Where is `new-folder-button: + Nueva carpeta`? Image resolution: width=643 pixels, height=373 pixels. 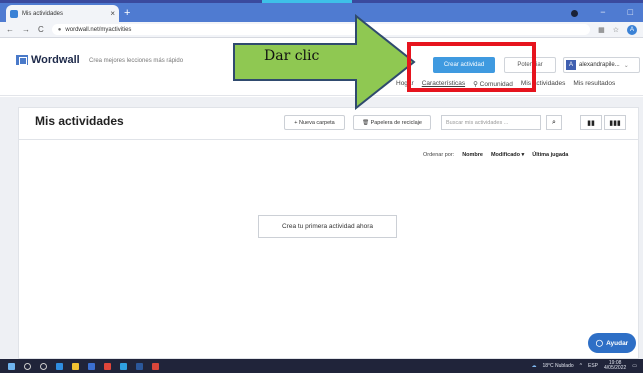 new-folder-button: + Nueva carpeta is located at coordinates (314, 122).